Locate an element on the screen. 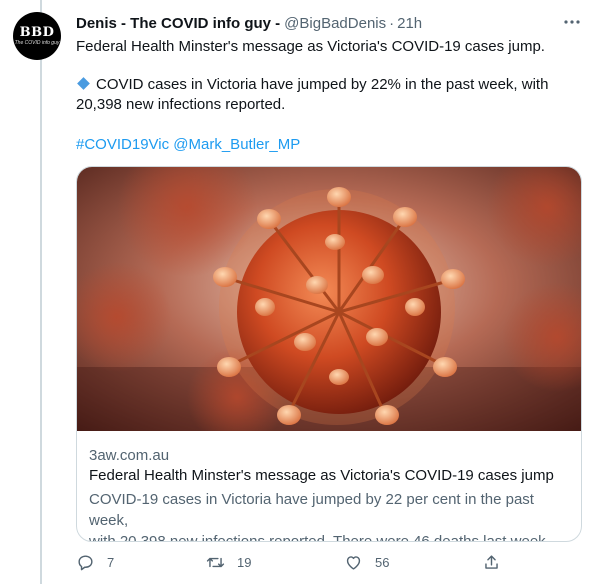  reply-count: 7 is located at coordinates (111, 562).